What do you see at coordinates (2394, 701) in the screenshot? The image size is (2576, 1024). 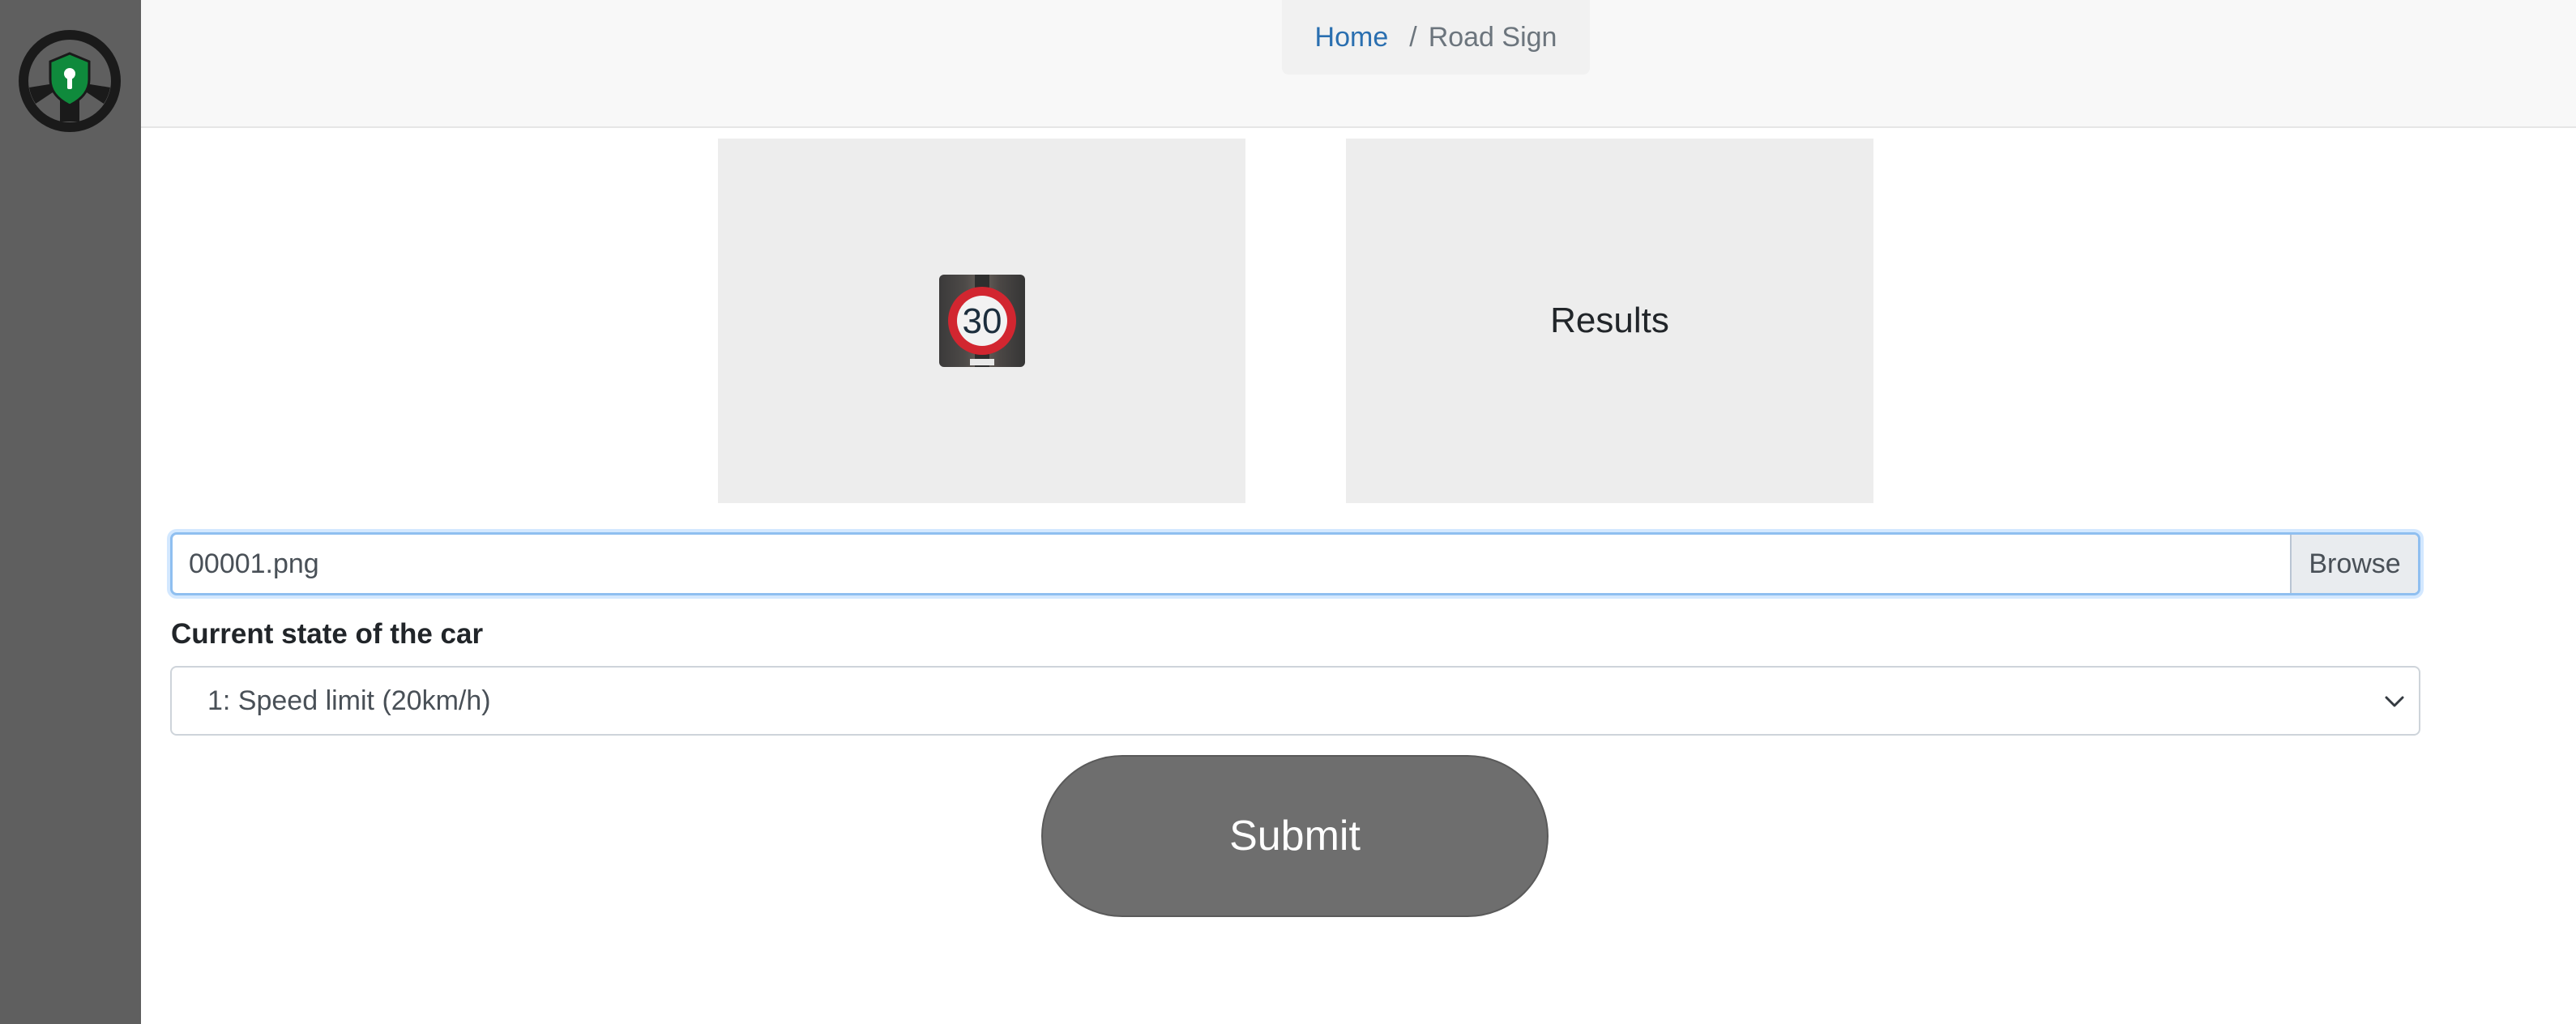 I see `chevron-down-icon` at bounding box center [2394, 701].